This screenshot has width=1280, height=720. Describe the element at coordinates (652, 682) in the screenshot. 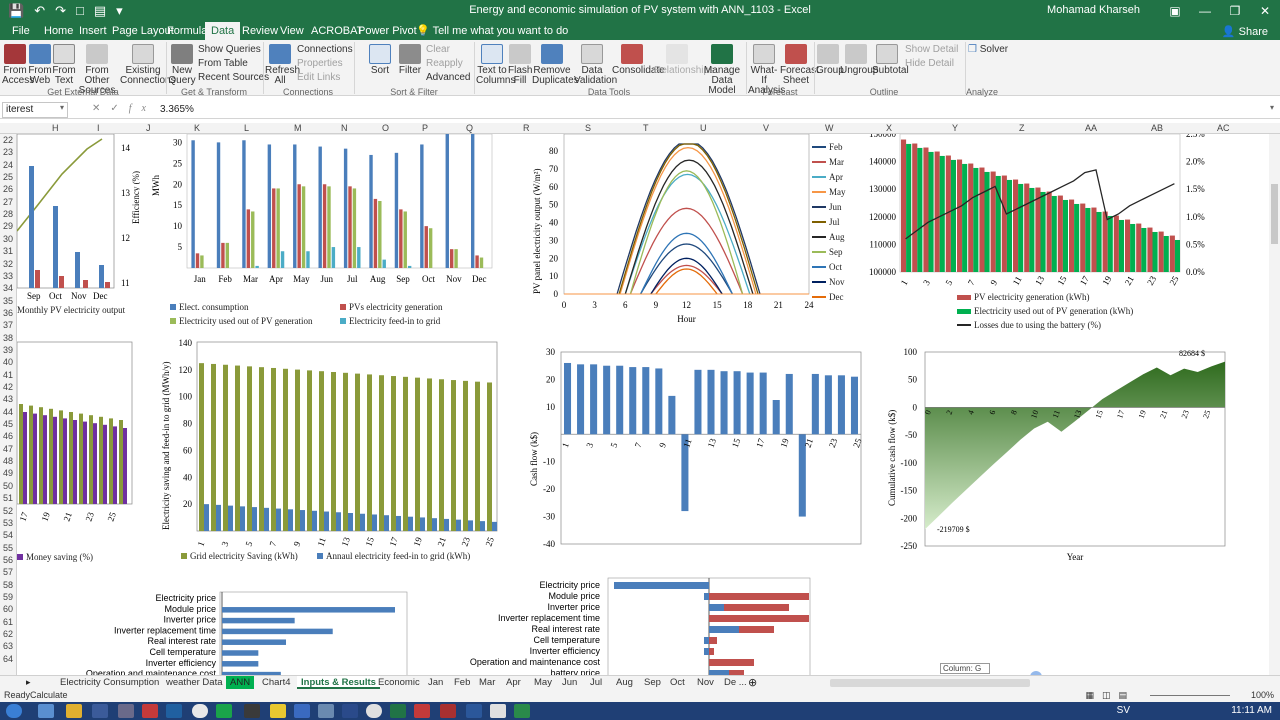

I see `sheet-tab: Sep` at that location.